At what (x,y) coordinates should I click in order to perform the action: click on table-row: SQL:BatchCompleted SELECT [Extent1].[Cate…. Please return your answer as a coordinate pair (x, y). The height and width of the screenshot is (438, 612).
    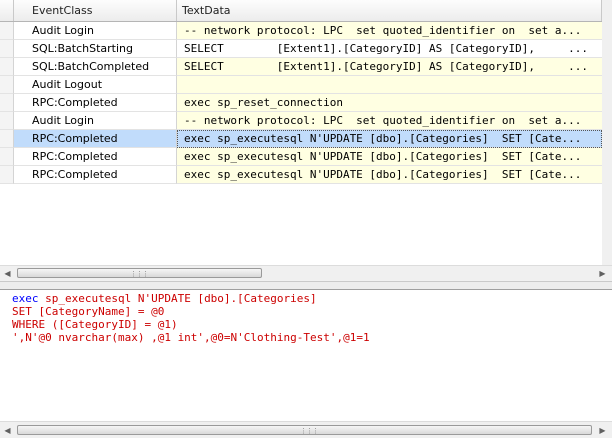
    Looking at the image, I should click on (306, 67).